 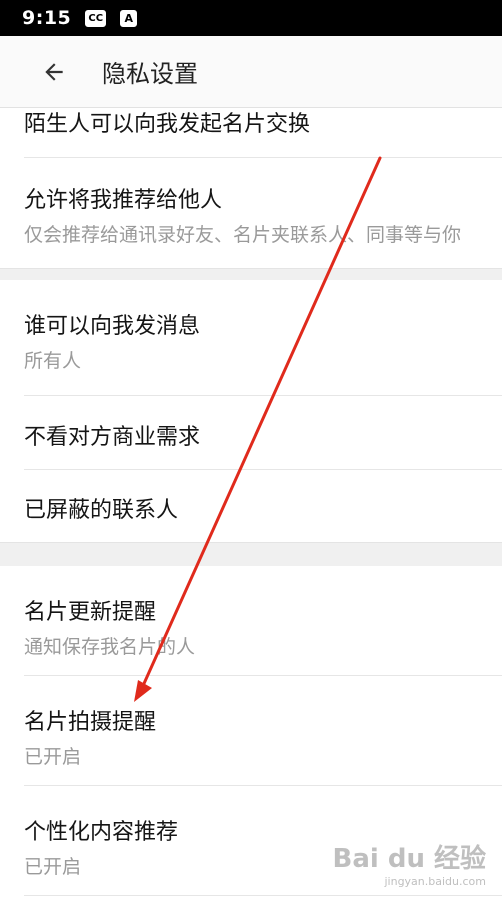 I want to click on watermark-brand: Bai du 经验, so click(x=409, y=859).